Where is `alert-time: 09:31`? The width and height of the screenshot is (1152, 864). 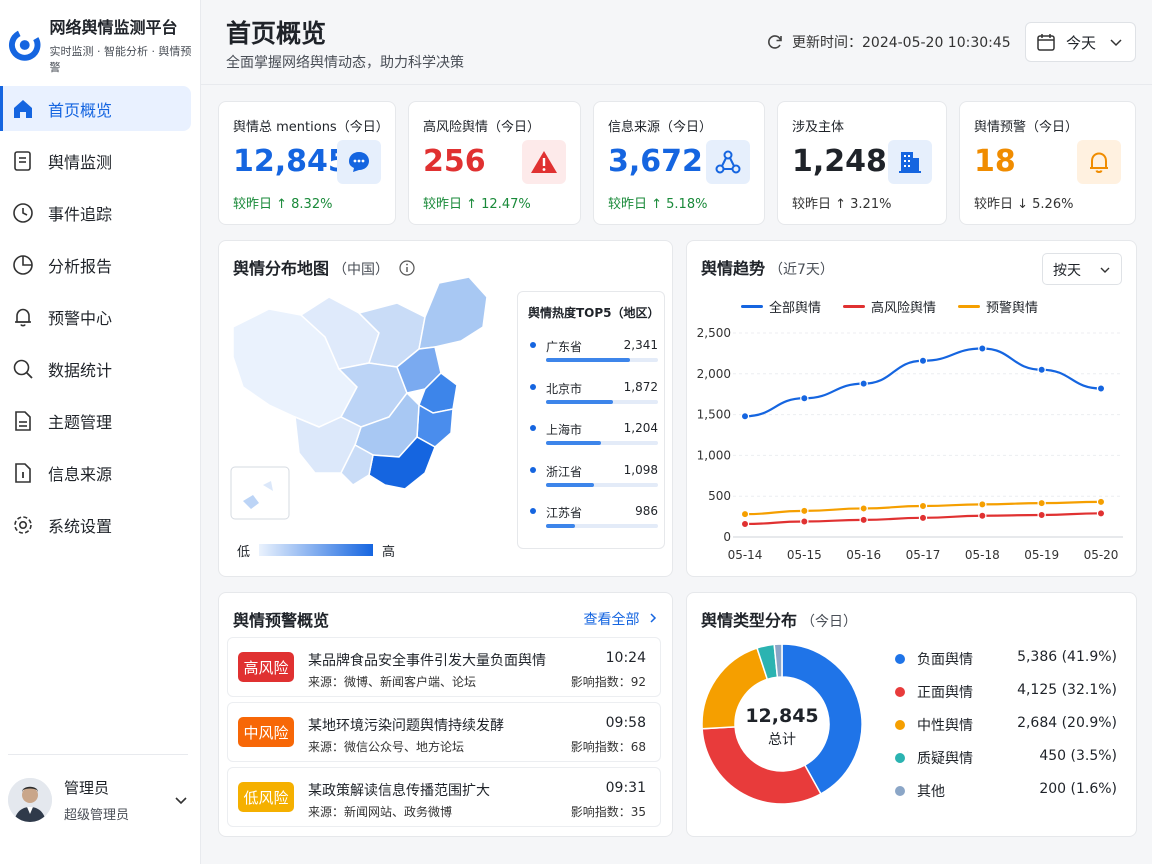
alert-time: 09:31 is located at coordinates (625, 788).